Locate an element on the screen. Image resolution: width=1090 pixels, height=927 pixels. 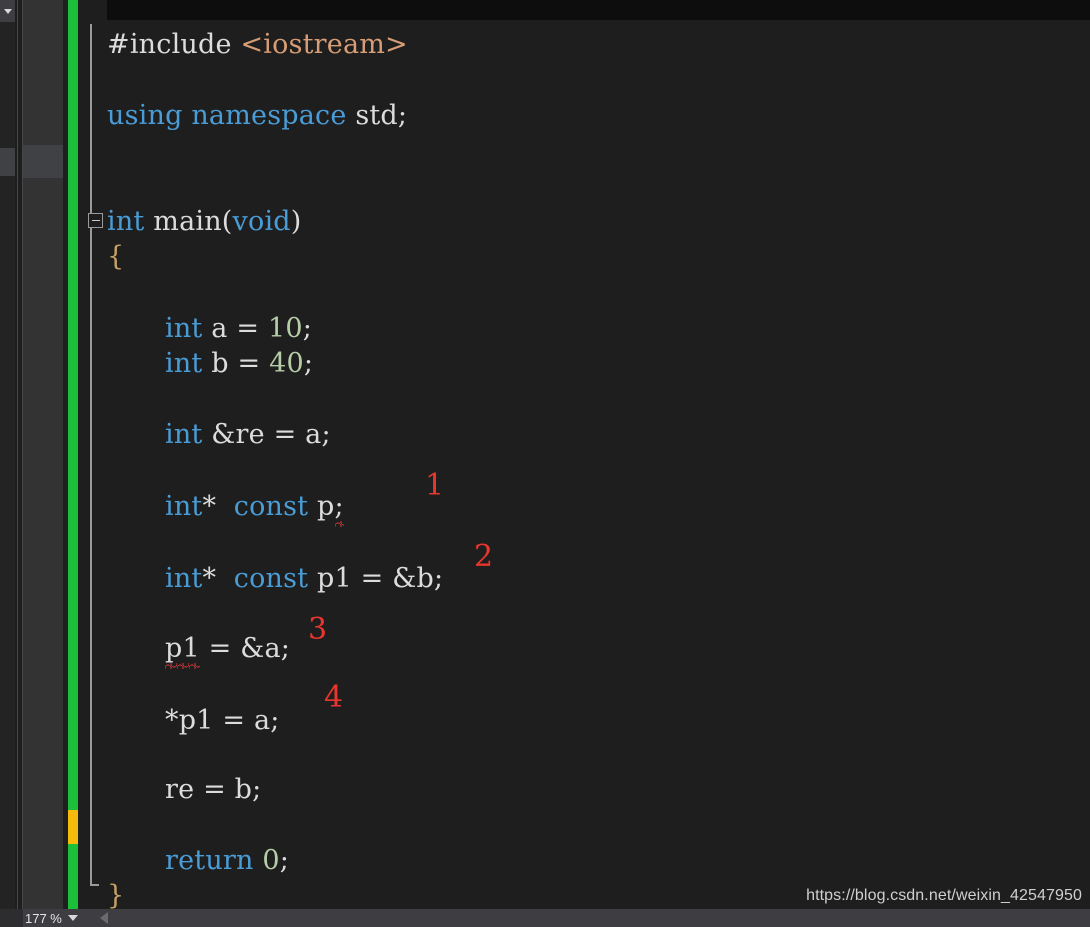
minus-glyph is located at coordinates (95, 220).